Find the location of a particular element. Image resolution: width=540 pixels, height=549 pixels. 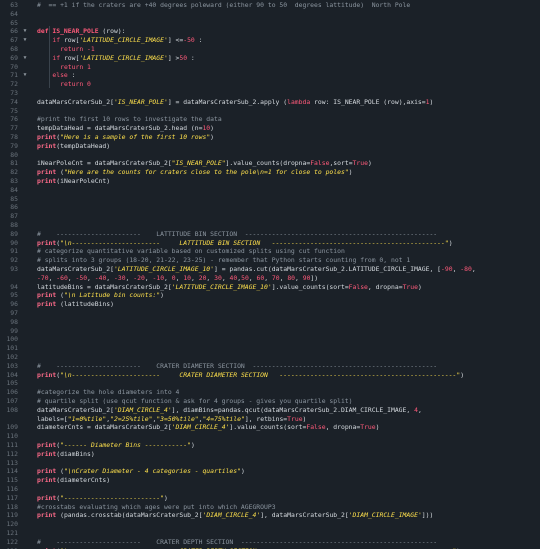

code-line: 99 is located at coordinates (270, 331).